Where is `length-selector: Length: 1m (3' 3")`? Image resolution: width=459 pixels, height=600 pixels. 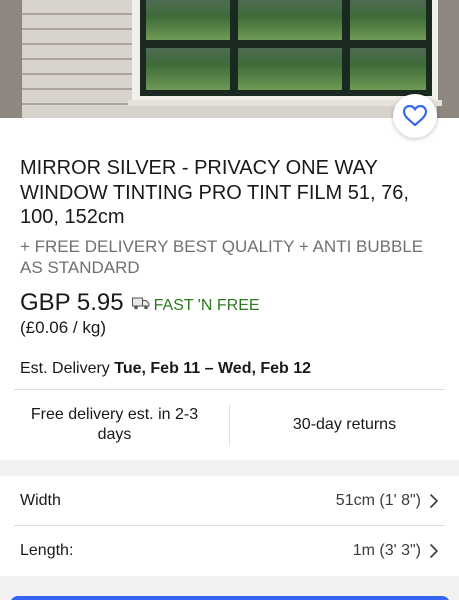 length-selector: Length: 1m (3' 3") is located at coordinates (229, 551).